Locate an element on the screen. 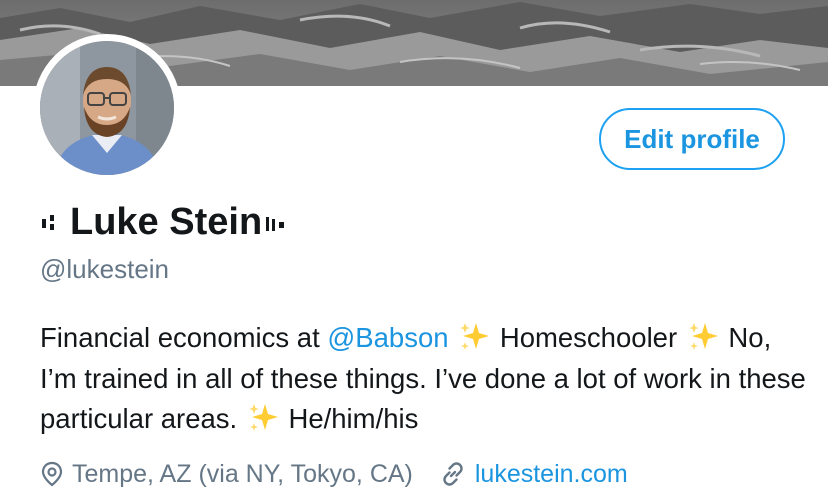 The width and height of the screenshot is (828, 495). bio-text: He/him/his is located at coordinates (353, 418).